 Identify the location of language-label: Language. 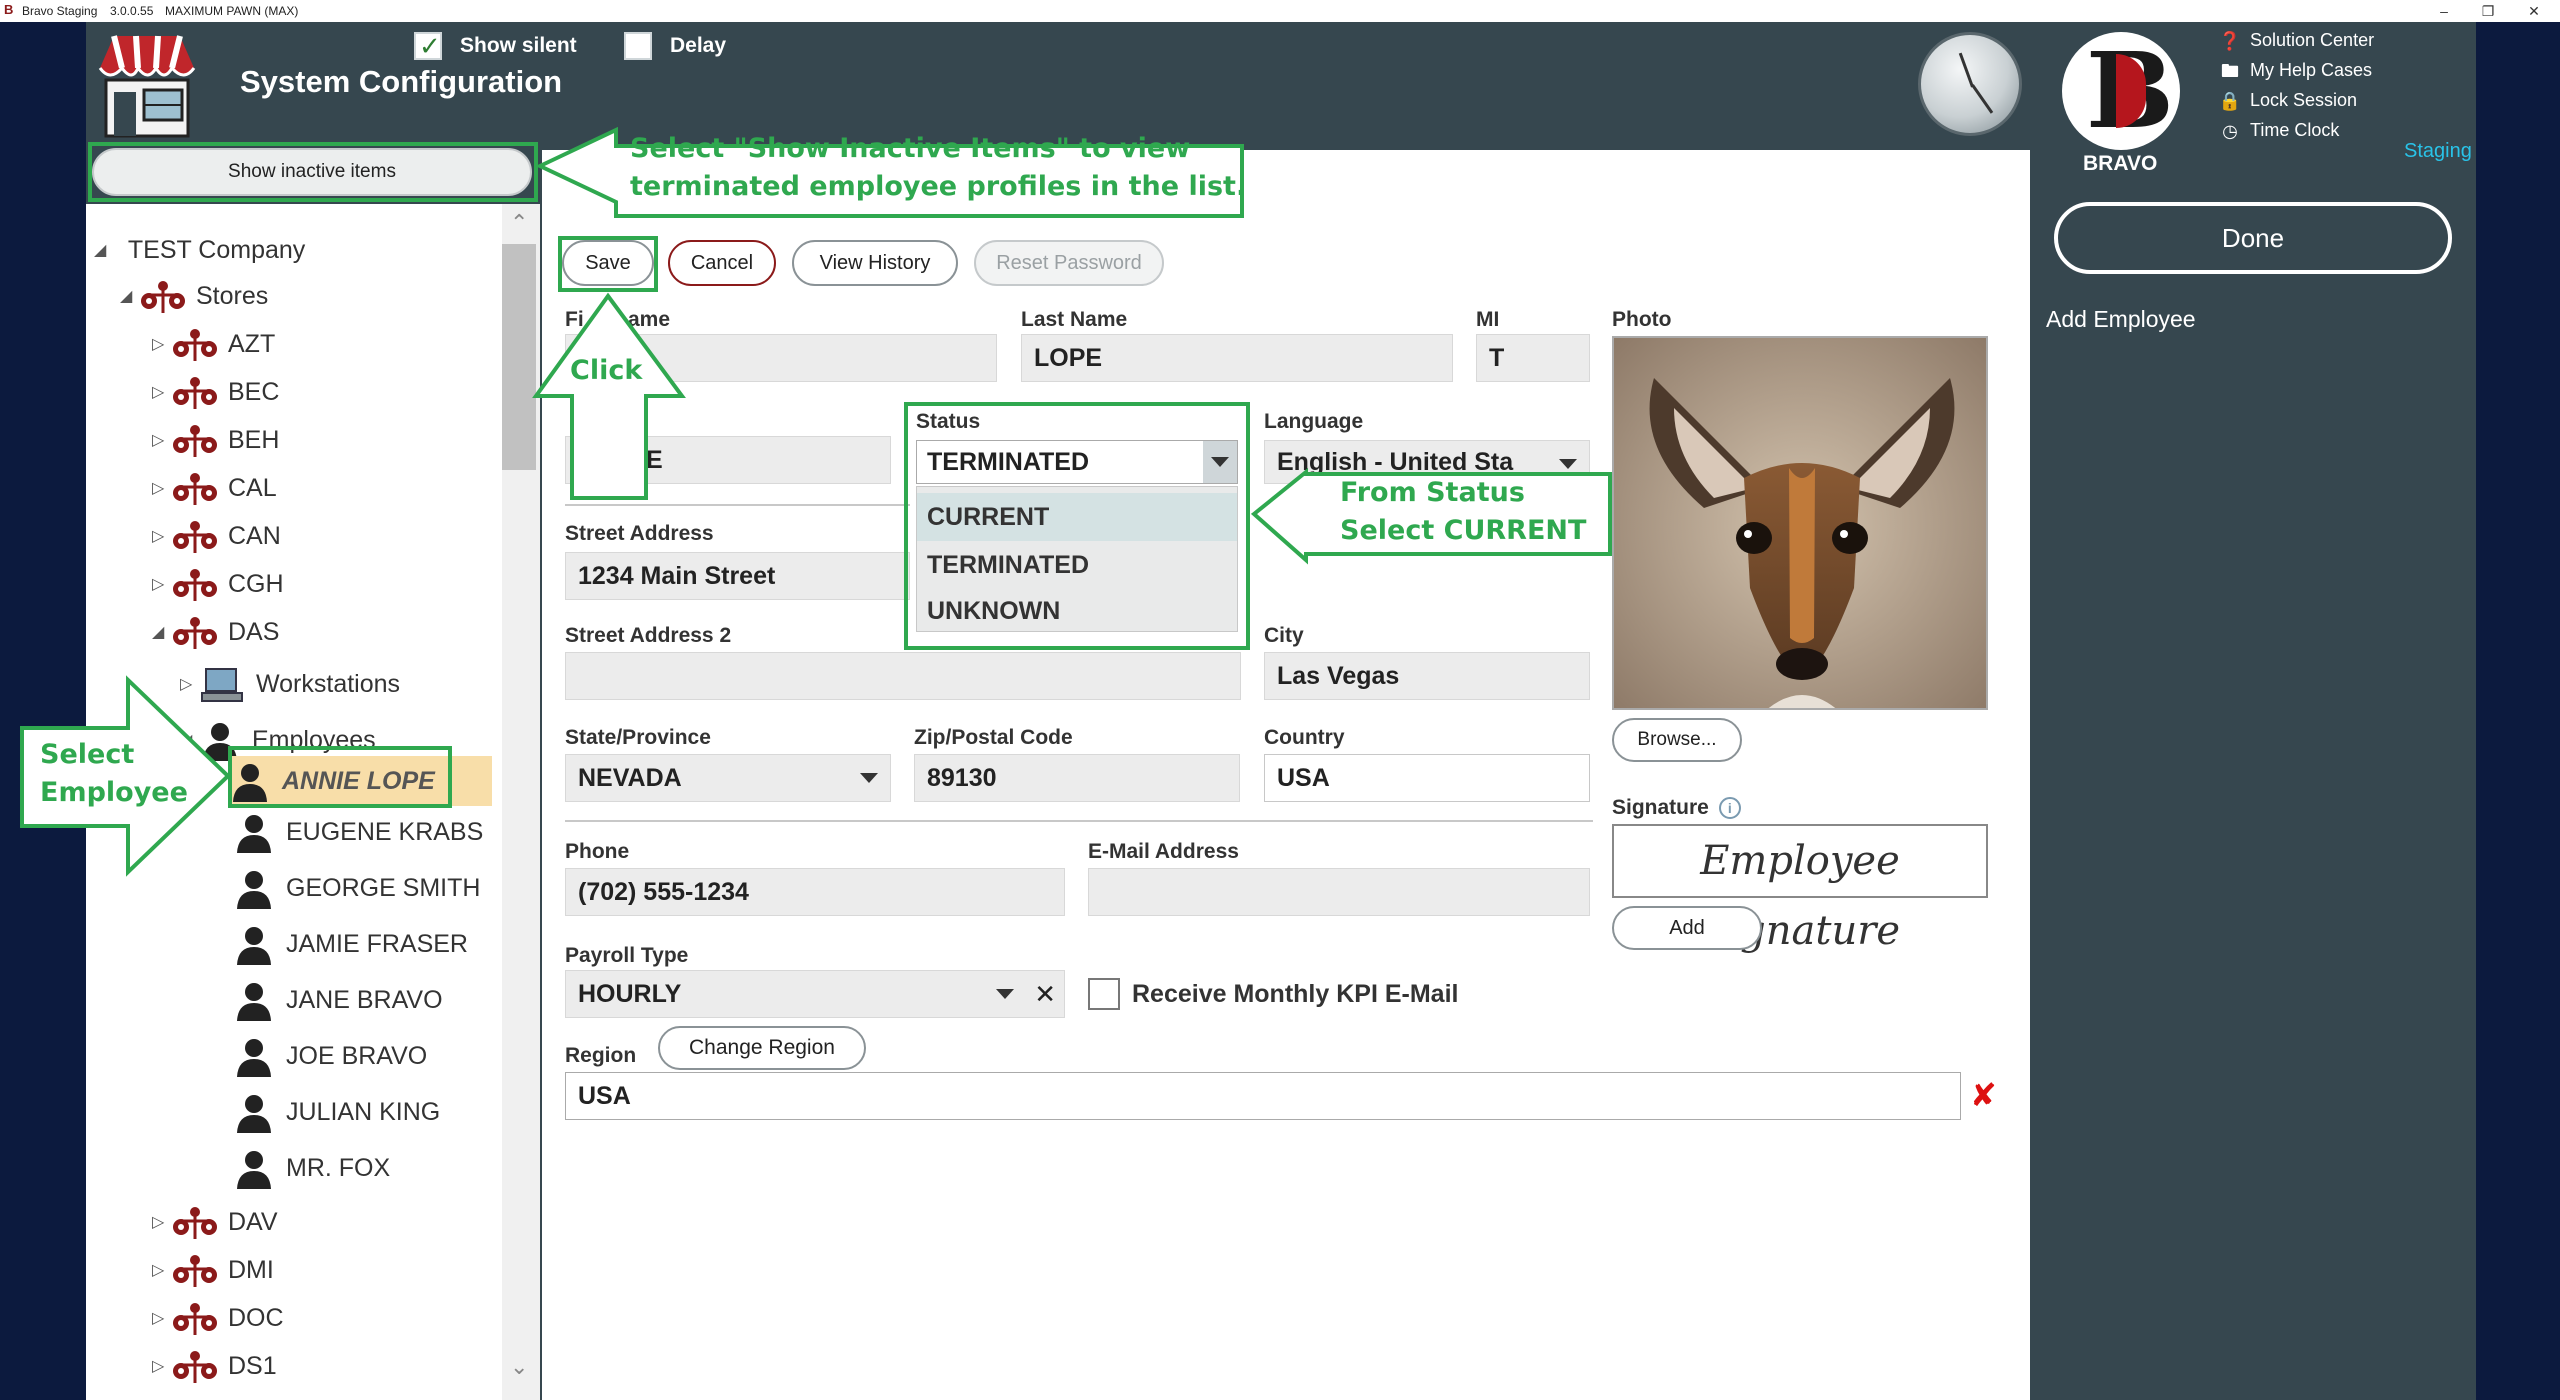
(1314, 421).